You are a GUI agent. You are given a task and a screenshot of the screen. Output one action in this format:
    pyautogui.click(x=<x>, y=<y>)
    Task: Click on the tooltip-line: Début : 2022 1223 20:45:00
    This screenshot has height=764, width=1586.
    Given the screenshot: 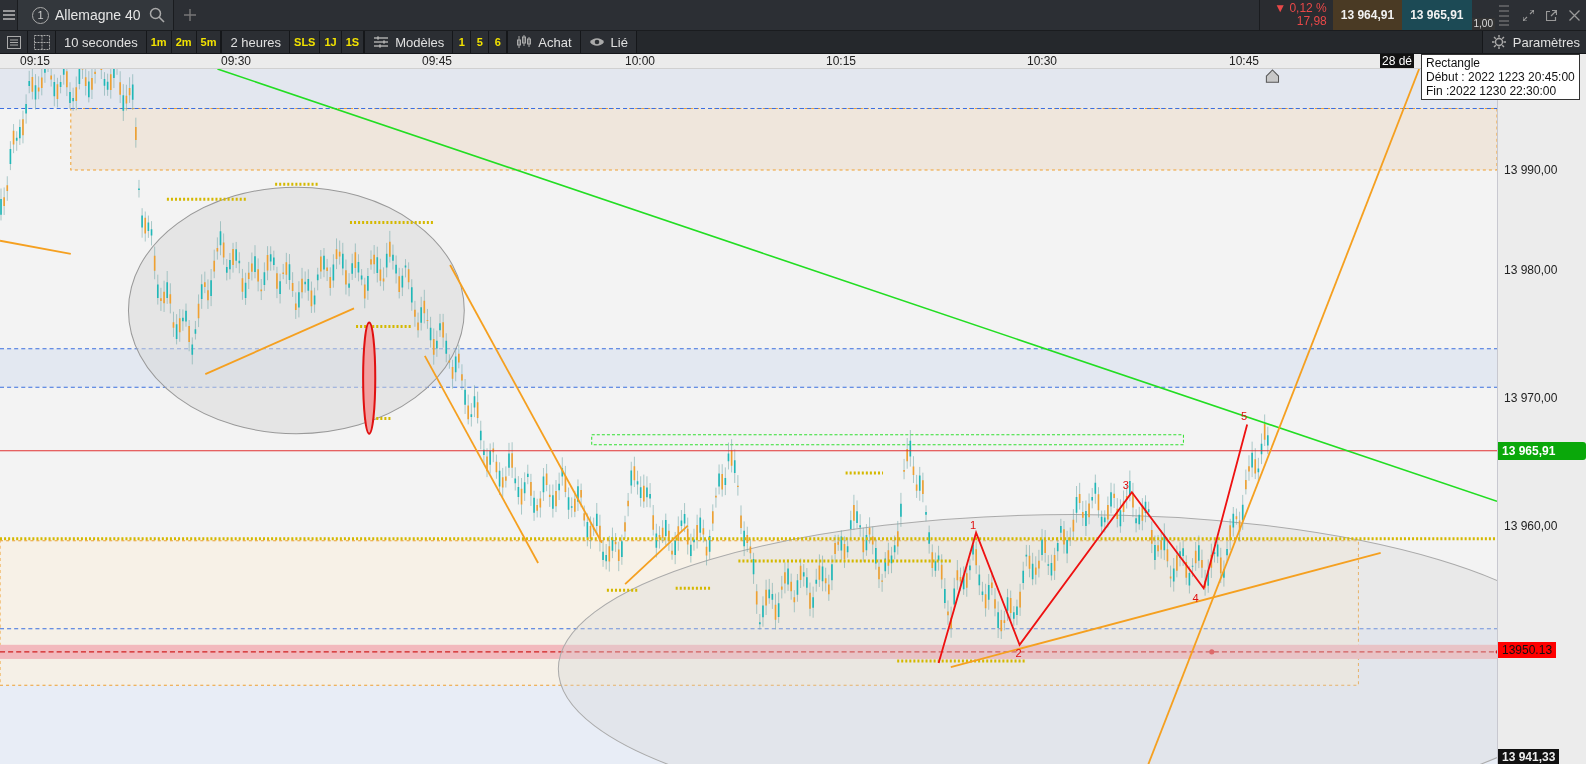 What is the action you would take?
    pyautogui.click(x=1500, y=77)
    